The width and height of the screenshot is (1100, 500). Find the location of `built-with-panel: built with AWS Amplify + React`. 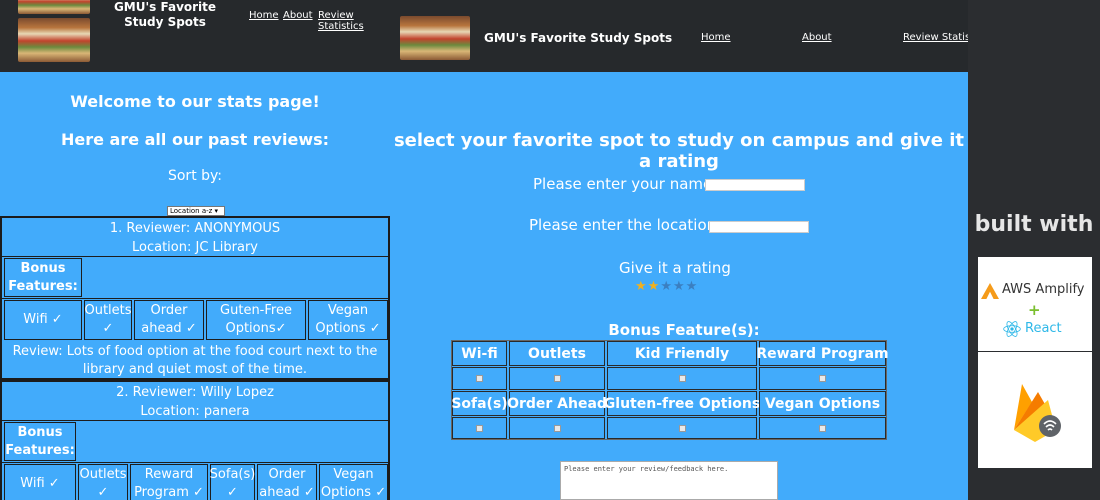

built-with-panel: built with AWS Amplify + React is located at coordinates (1034, 250).